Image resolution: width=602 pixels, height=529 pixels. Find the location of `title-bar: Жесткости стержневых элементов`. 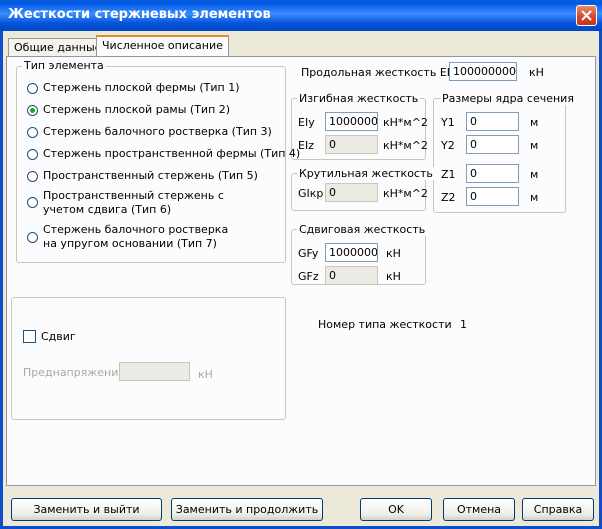

title-bar: Жесткости стержневых элементов is located at coordinates (301, 15).